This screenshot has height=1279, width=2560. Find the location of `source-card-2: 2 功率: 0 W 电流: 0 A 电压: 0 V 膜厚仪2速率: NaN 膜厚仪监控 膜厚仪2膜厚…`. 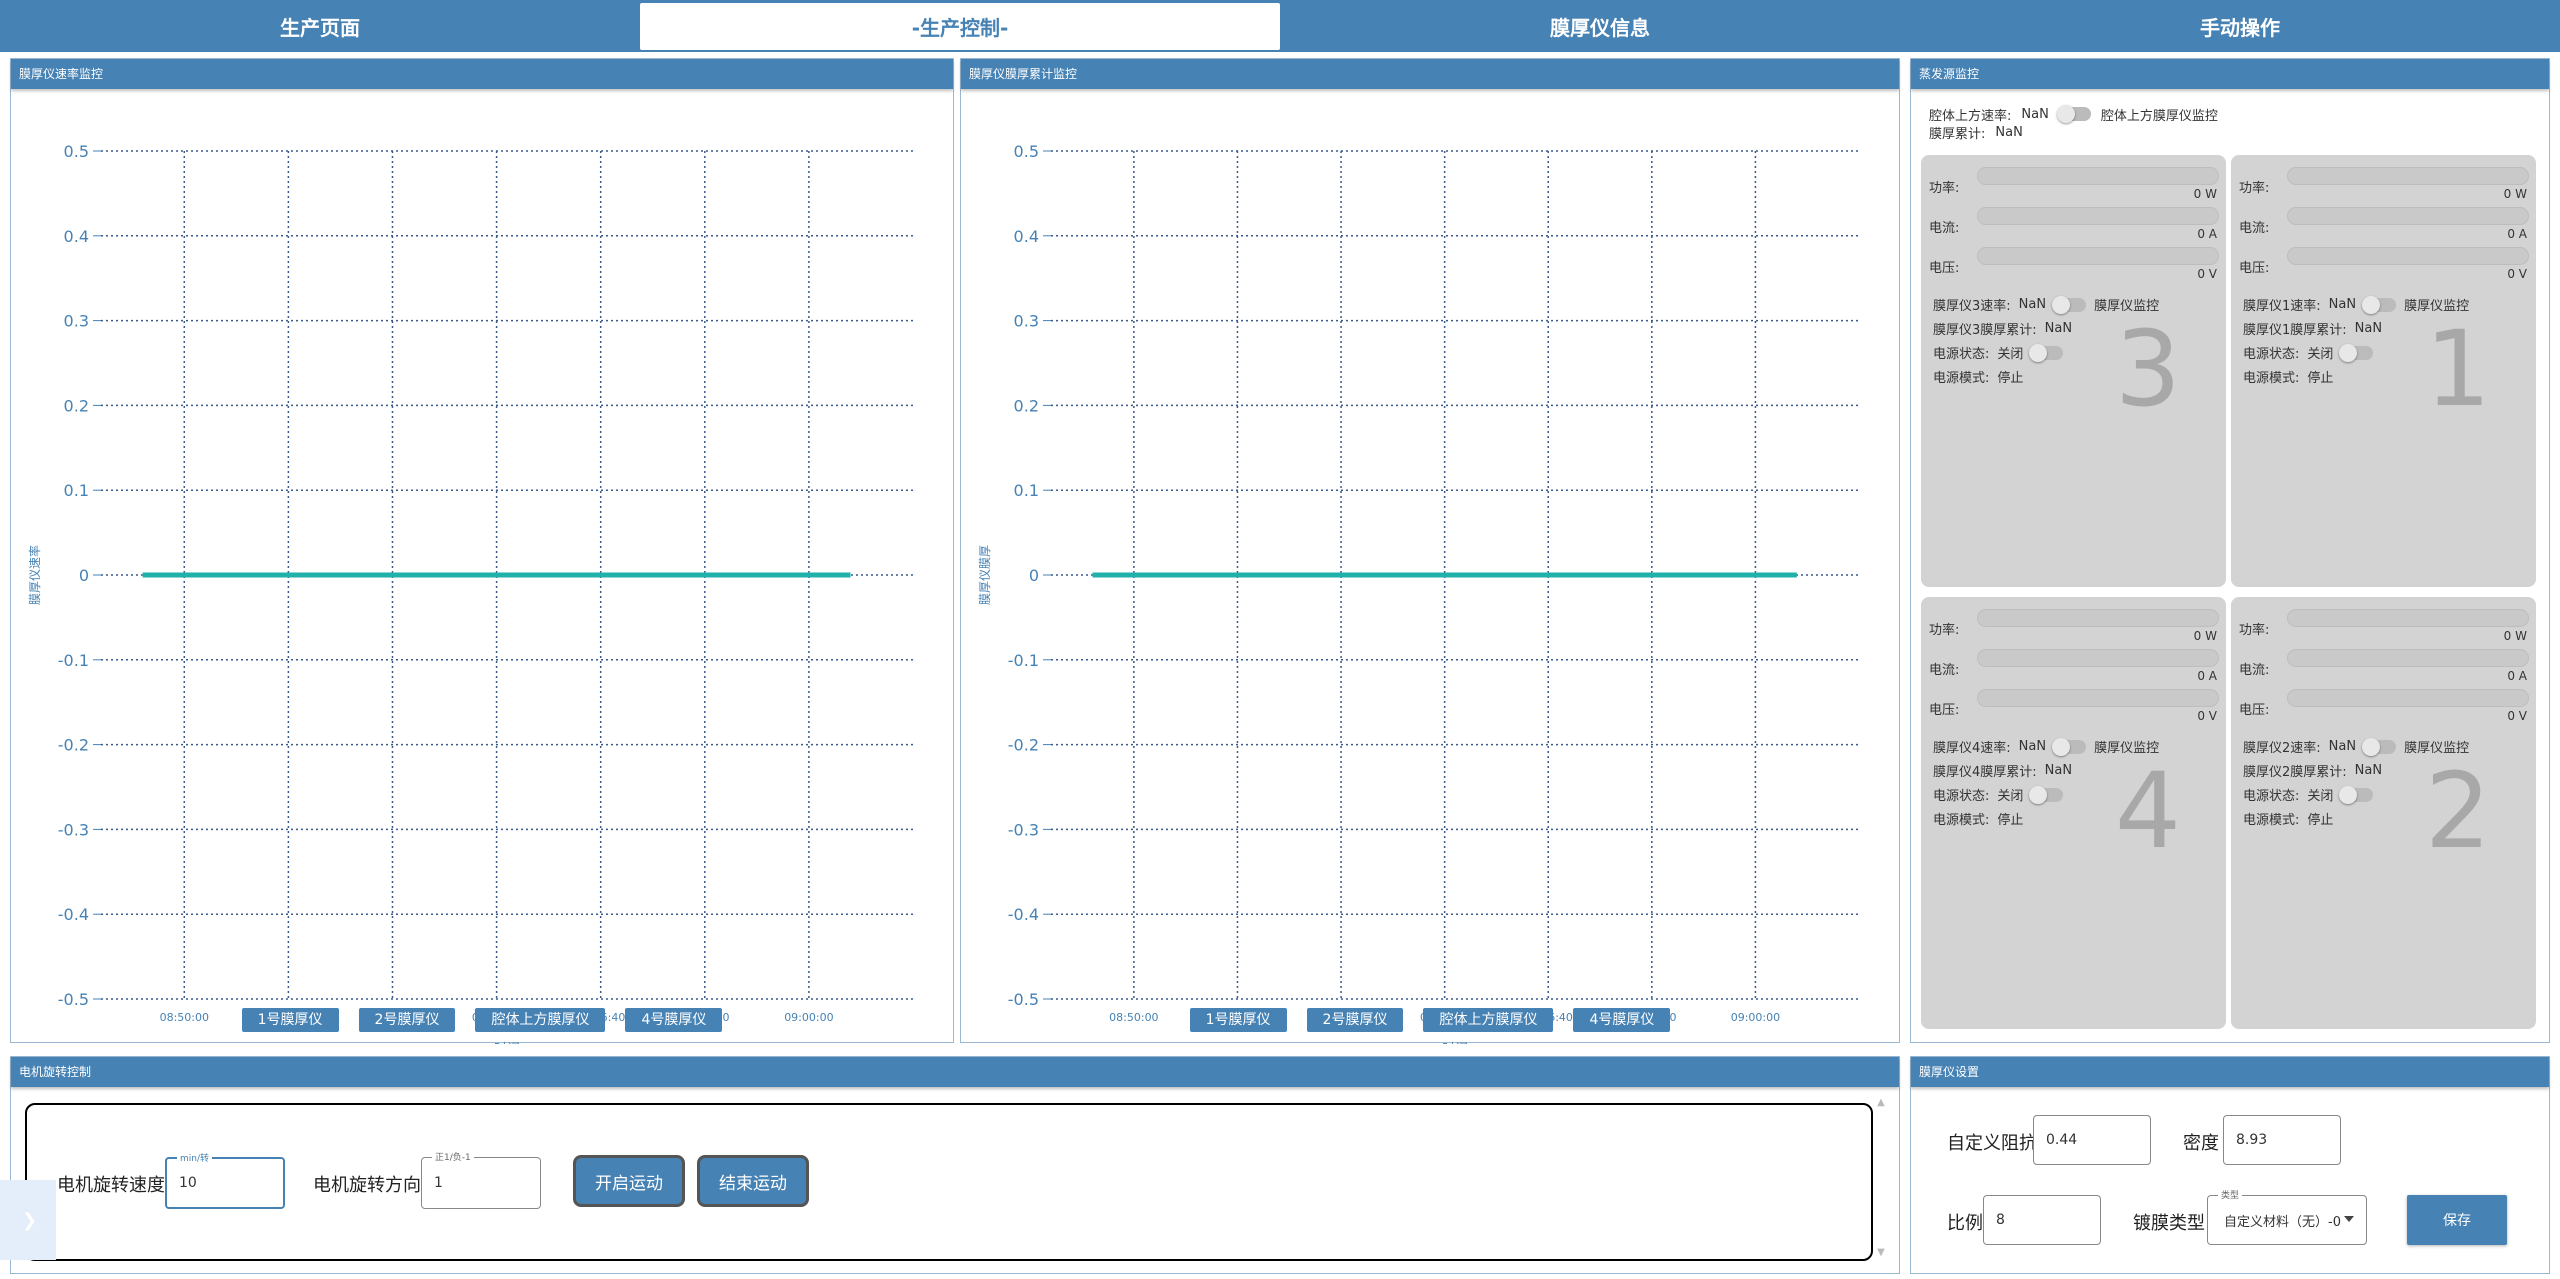

source-card-2: 2 功率: 0 W 电流: 0 A 电压: 0 V 膜厚仪2速率: NaN 膜厚仪监控 膜厚仪2膜厚… is located at coordinates (2383, 813).